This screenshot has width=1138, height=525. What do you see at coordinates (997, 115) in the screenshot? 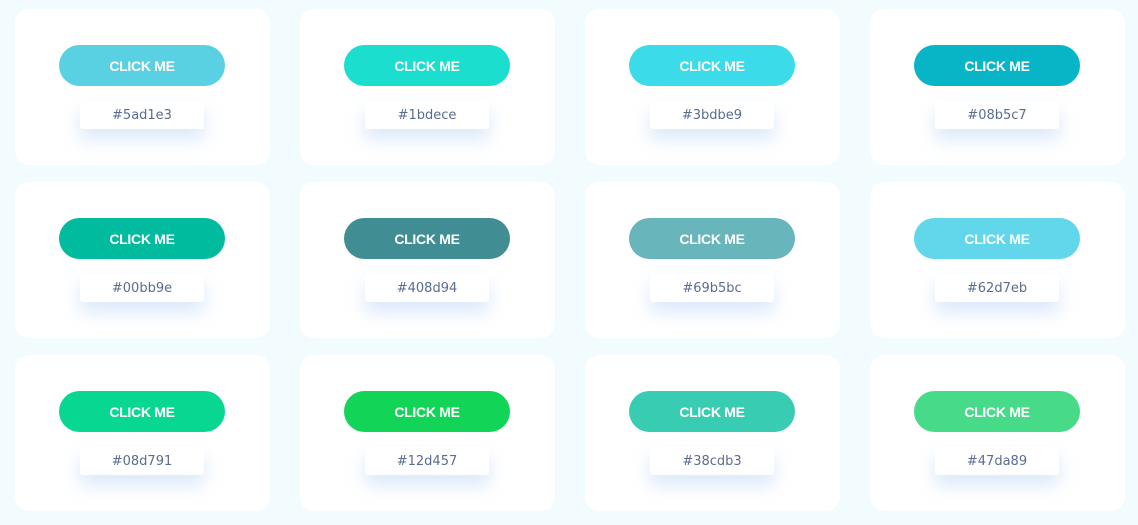
I see `color-code-label: #08b5c7` at bounding box center [997, 115].